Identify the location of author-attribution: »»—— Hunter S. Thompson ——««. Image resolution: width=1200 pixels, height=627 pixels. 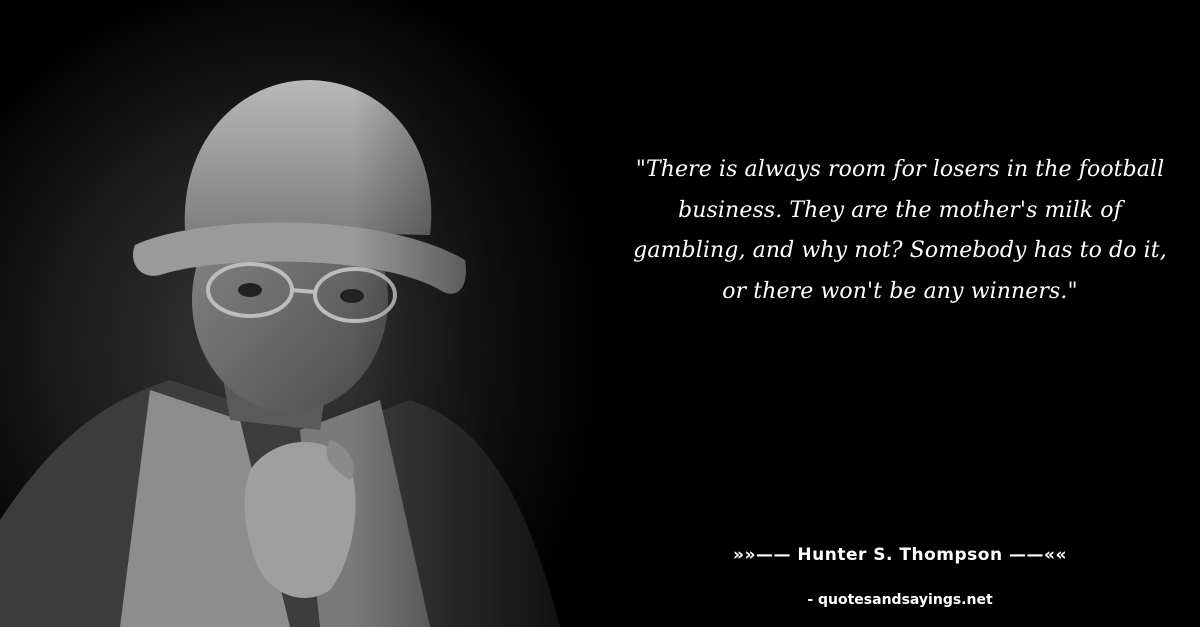
(900, 555).